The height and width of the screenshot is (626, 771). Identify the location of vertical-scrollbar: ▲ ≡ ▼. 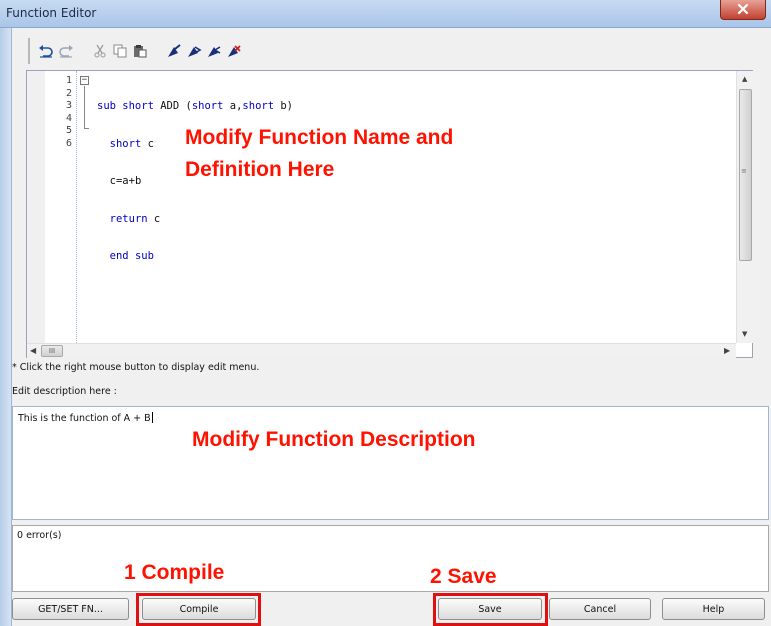
(744, 207).